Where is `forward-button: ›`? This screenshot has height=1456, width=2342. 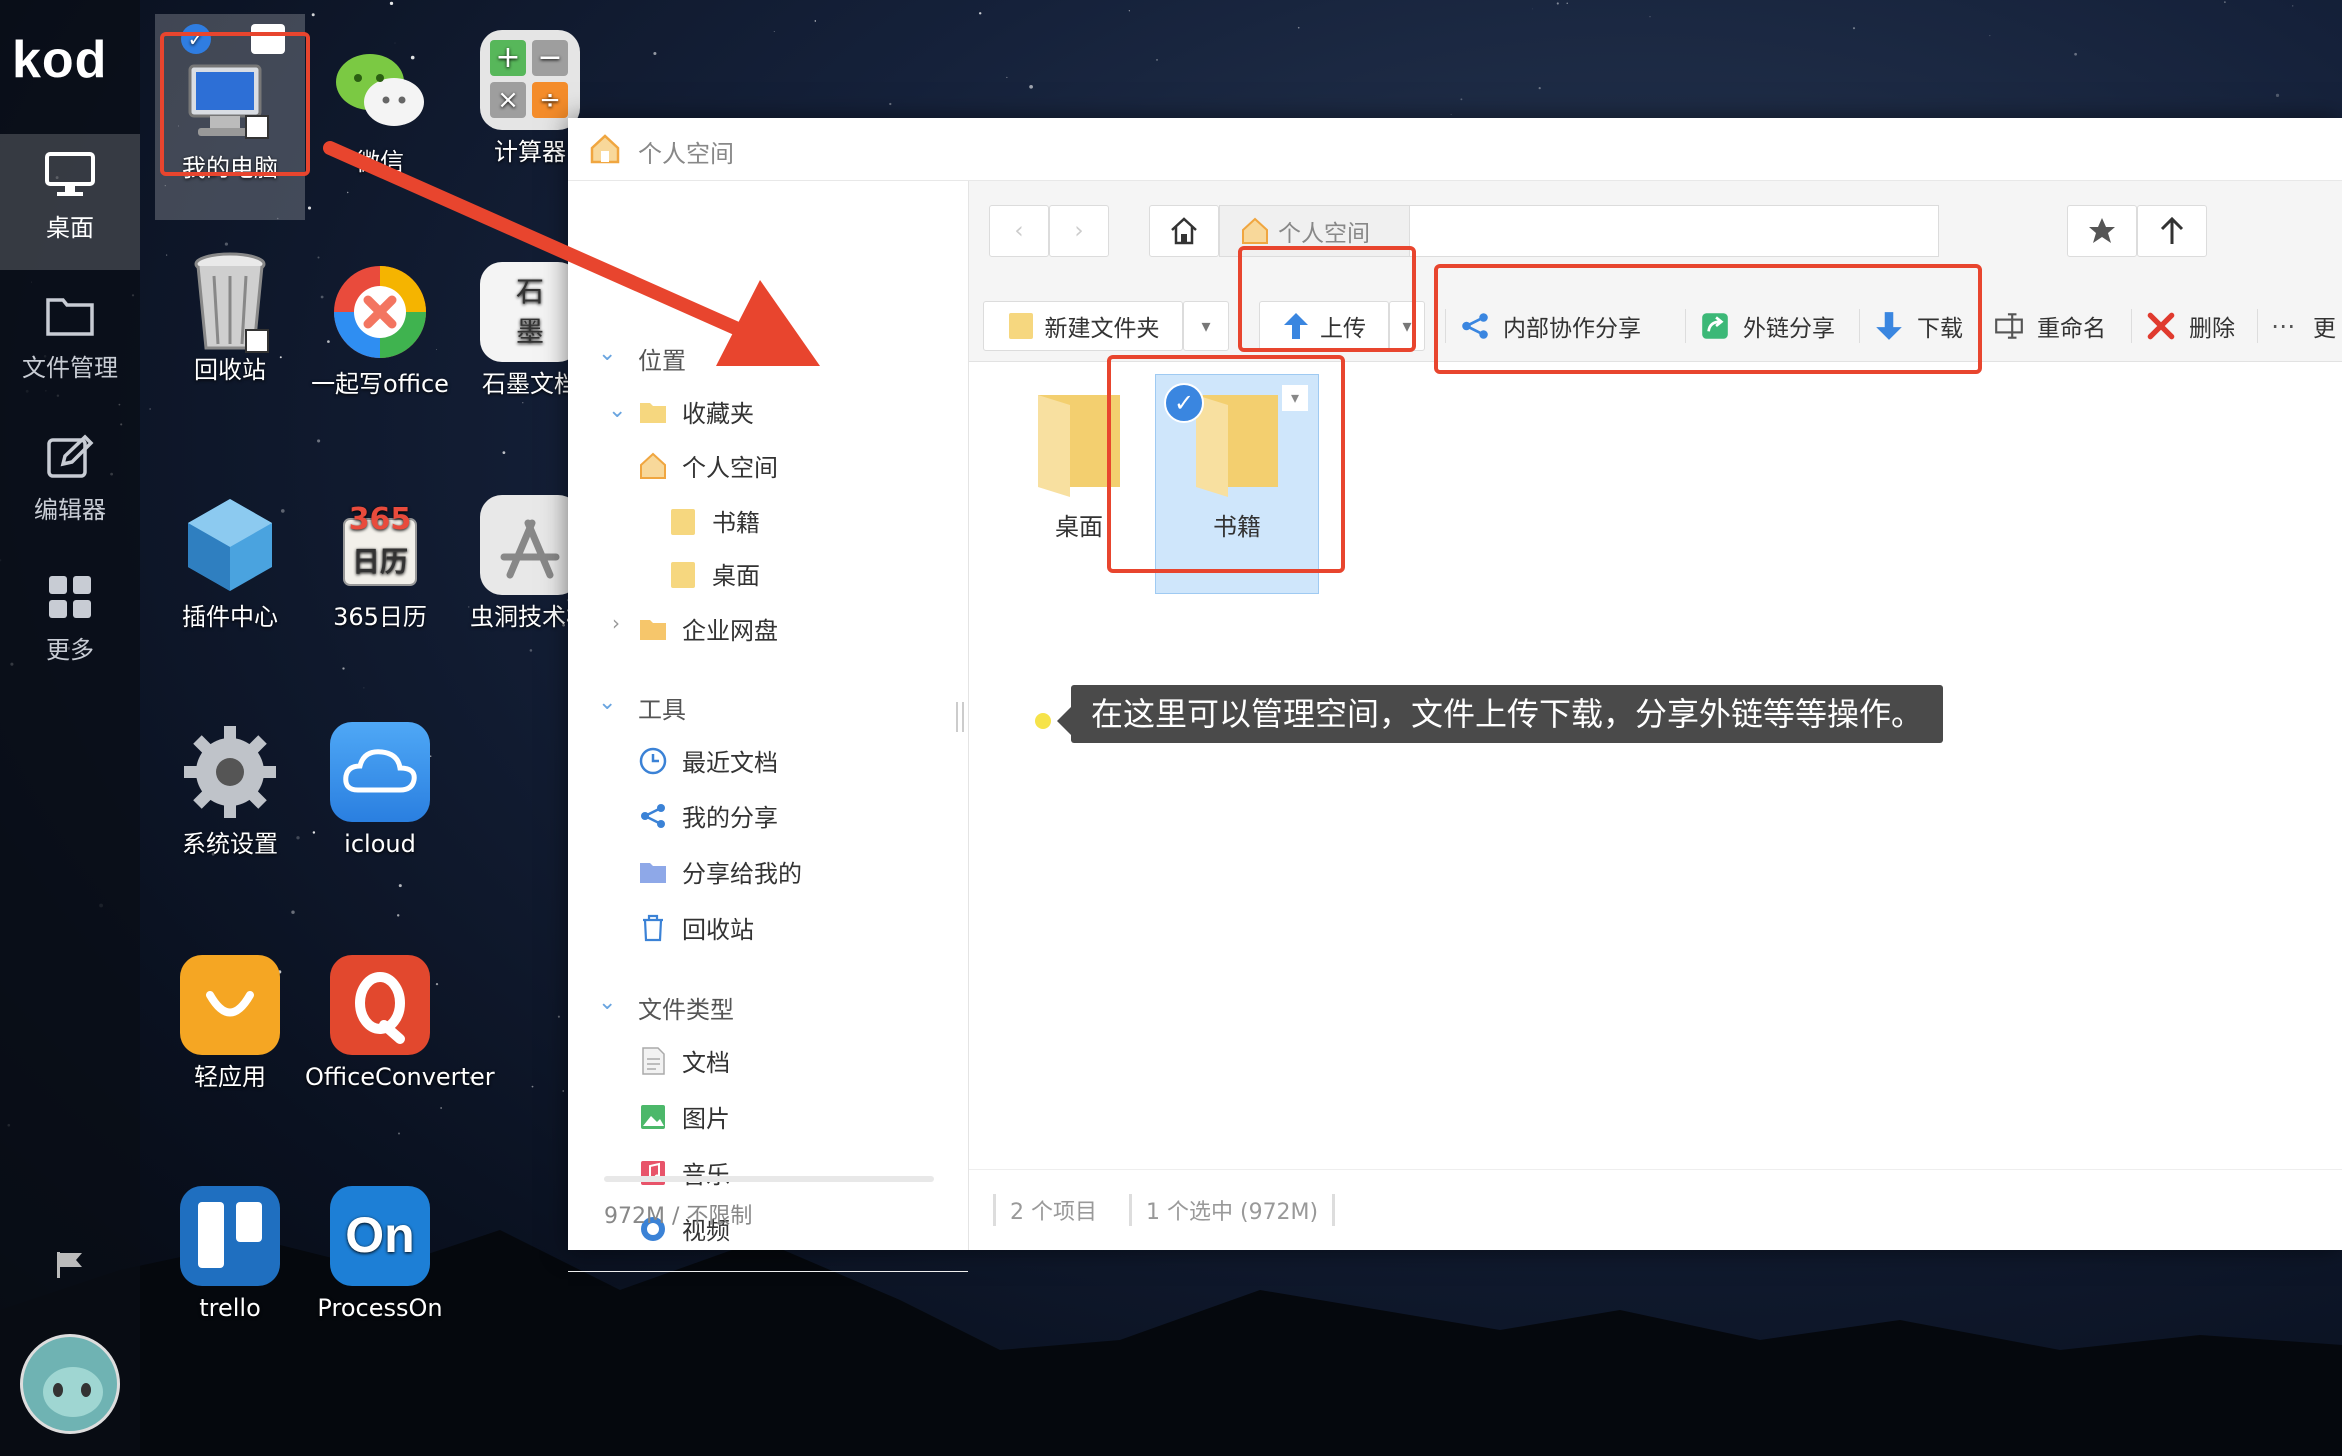
forward-button: › is located at coordinates (1079, 231).